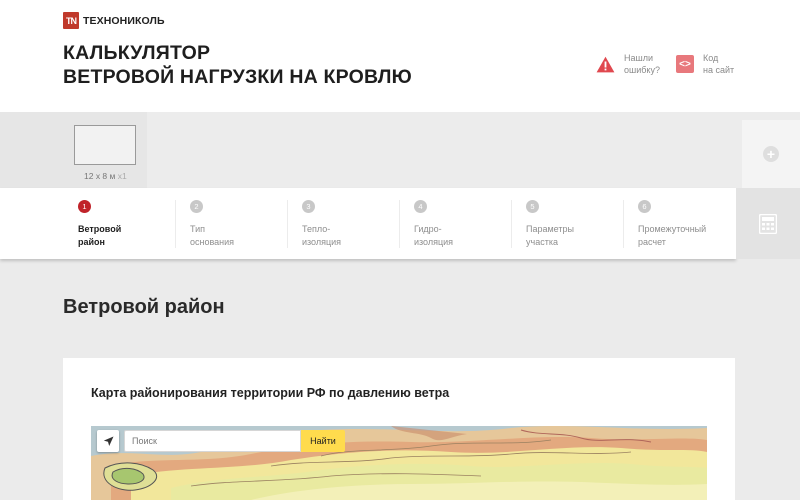 The width and height of the screenshot is (800, 500). Describe the element at coordinates (124, 20) in the screenshot. I see `brand-name: ТЕХНОНИКОЛЬ` at that location.